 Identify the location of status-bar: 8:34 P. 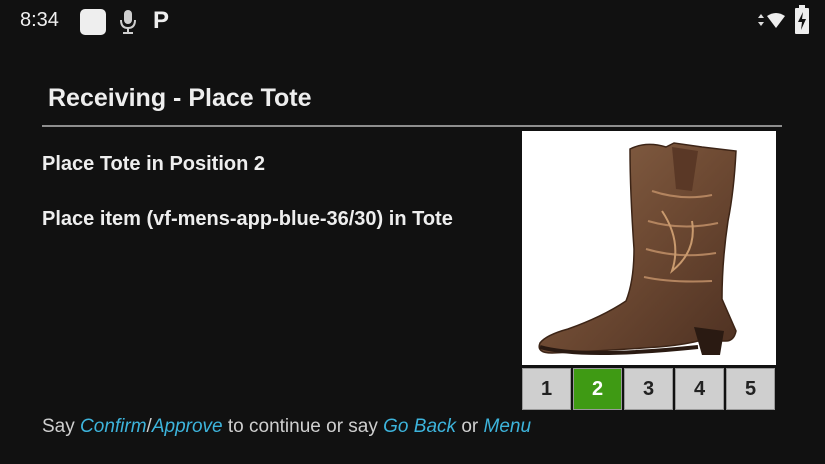
(412, 22).